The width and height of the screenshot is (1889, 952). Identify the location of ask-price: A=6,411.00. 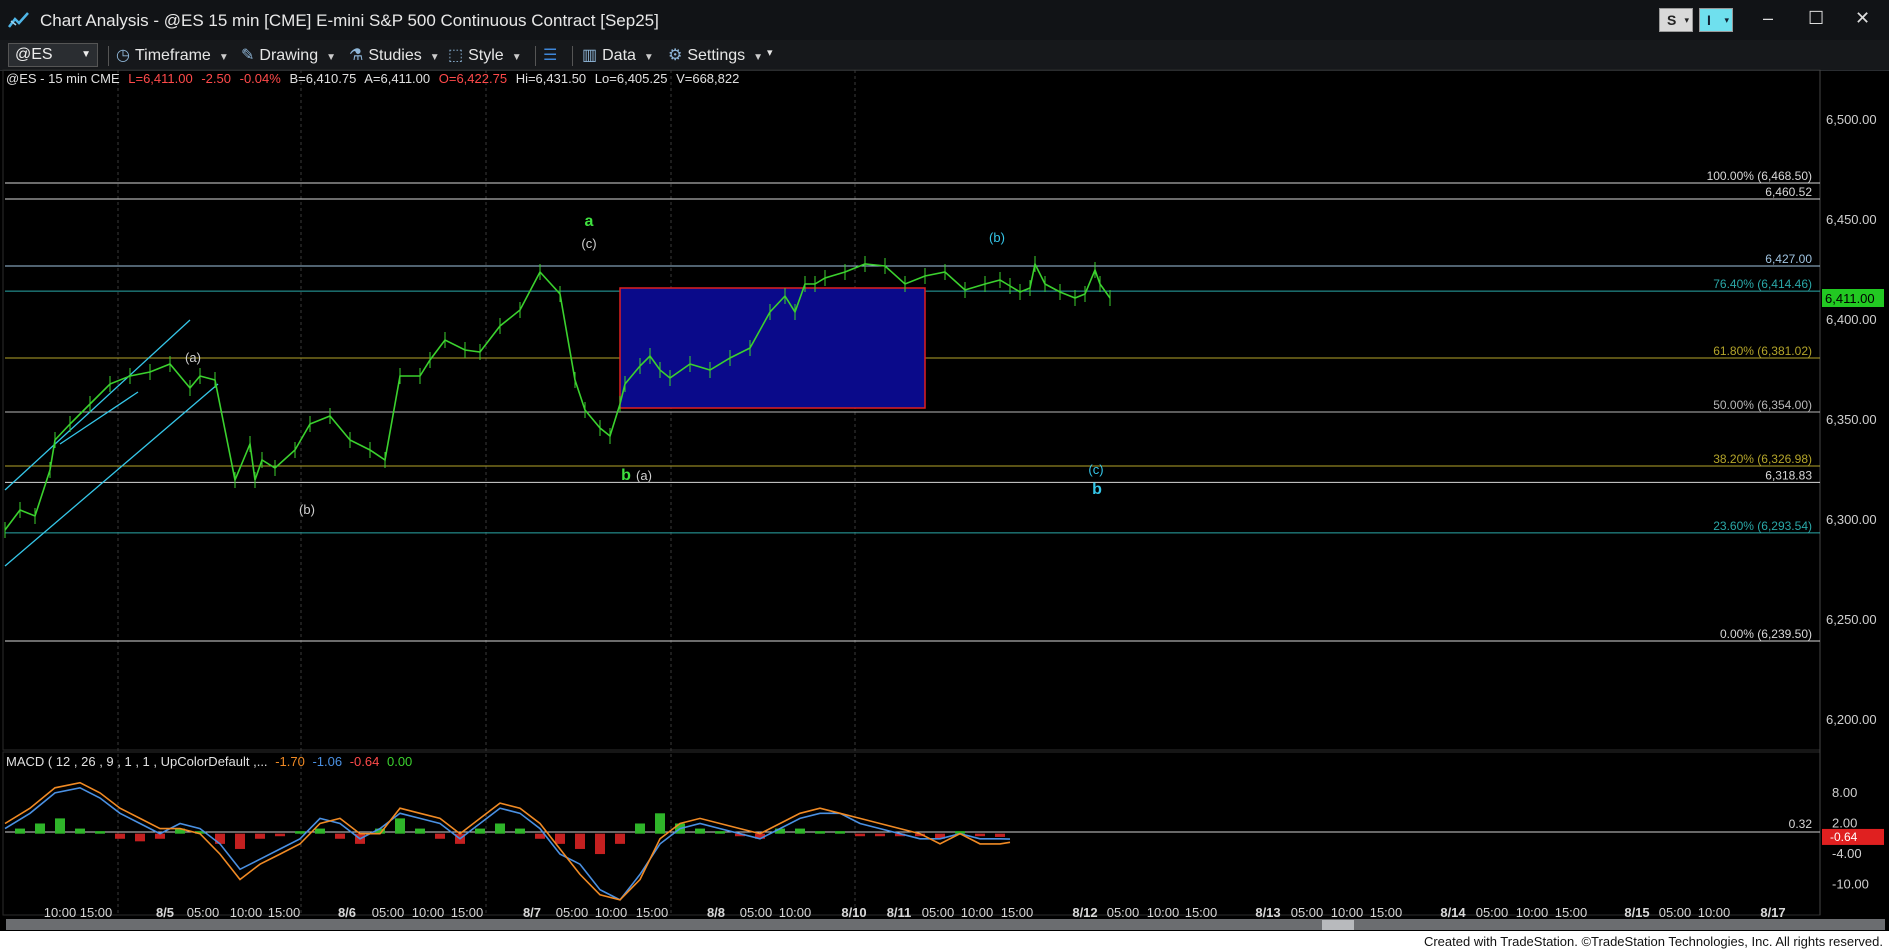
(397, 78).